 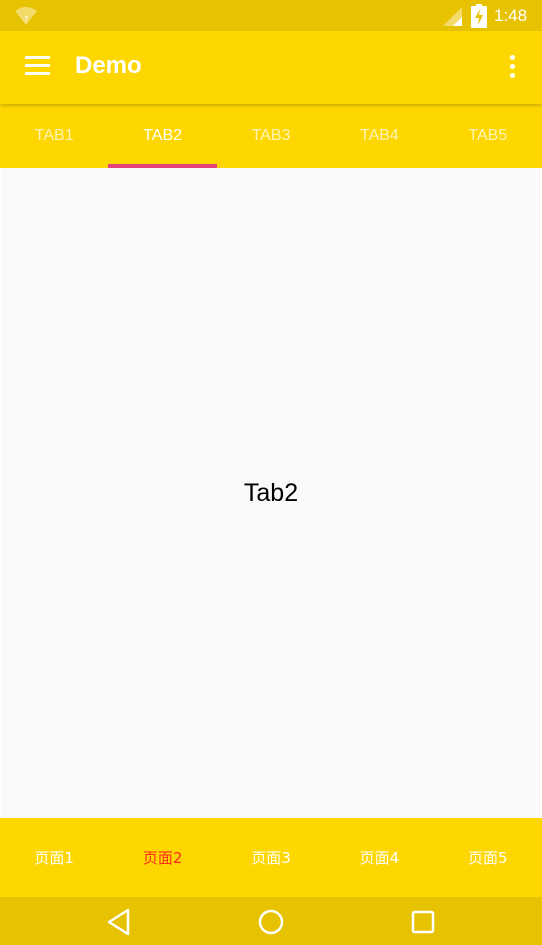 I want to click on bottom-nav-label: 页面4, so click(x=379, y=858).